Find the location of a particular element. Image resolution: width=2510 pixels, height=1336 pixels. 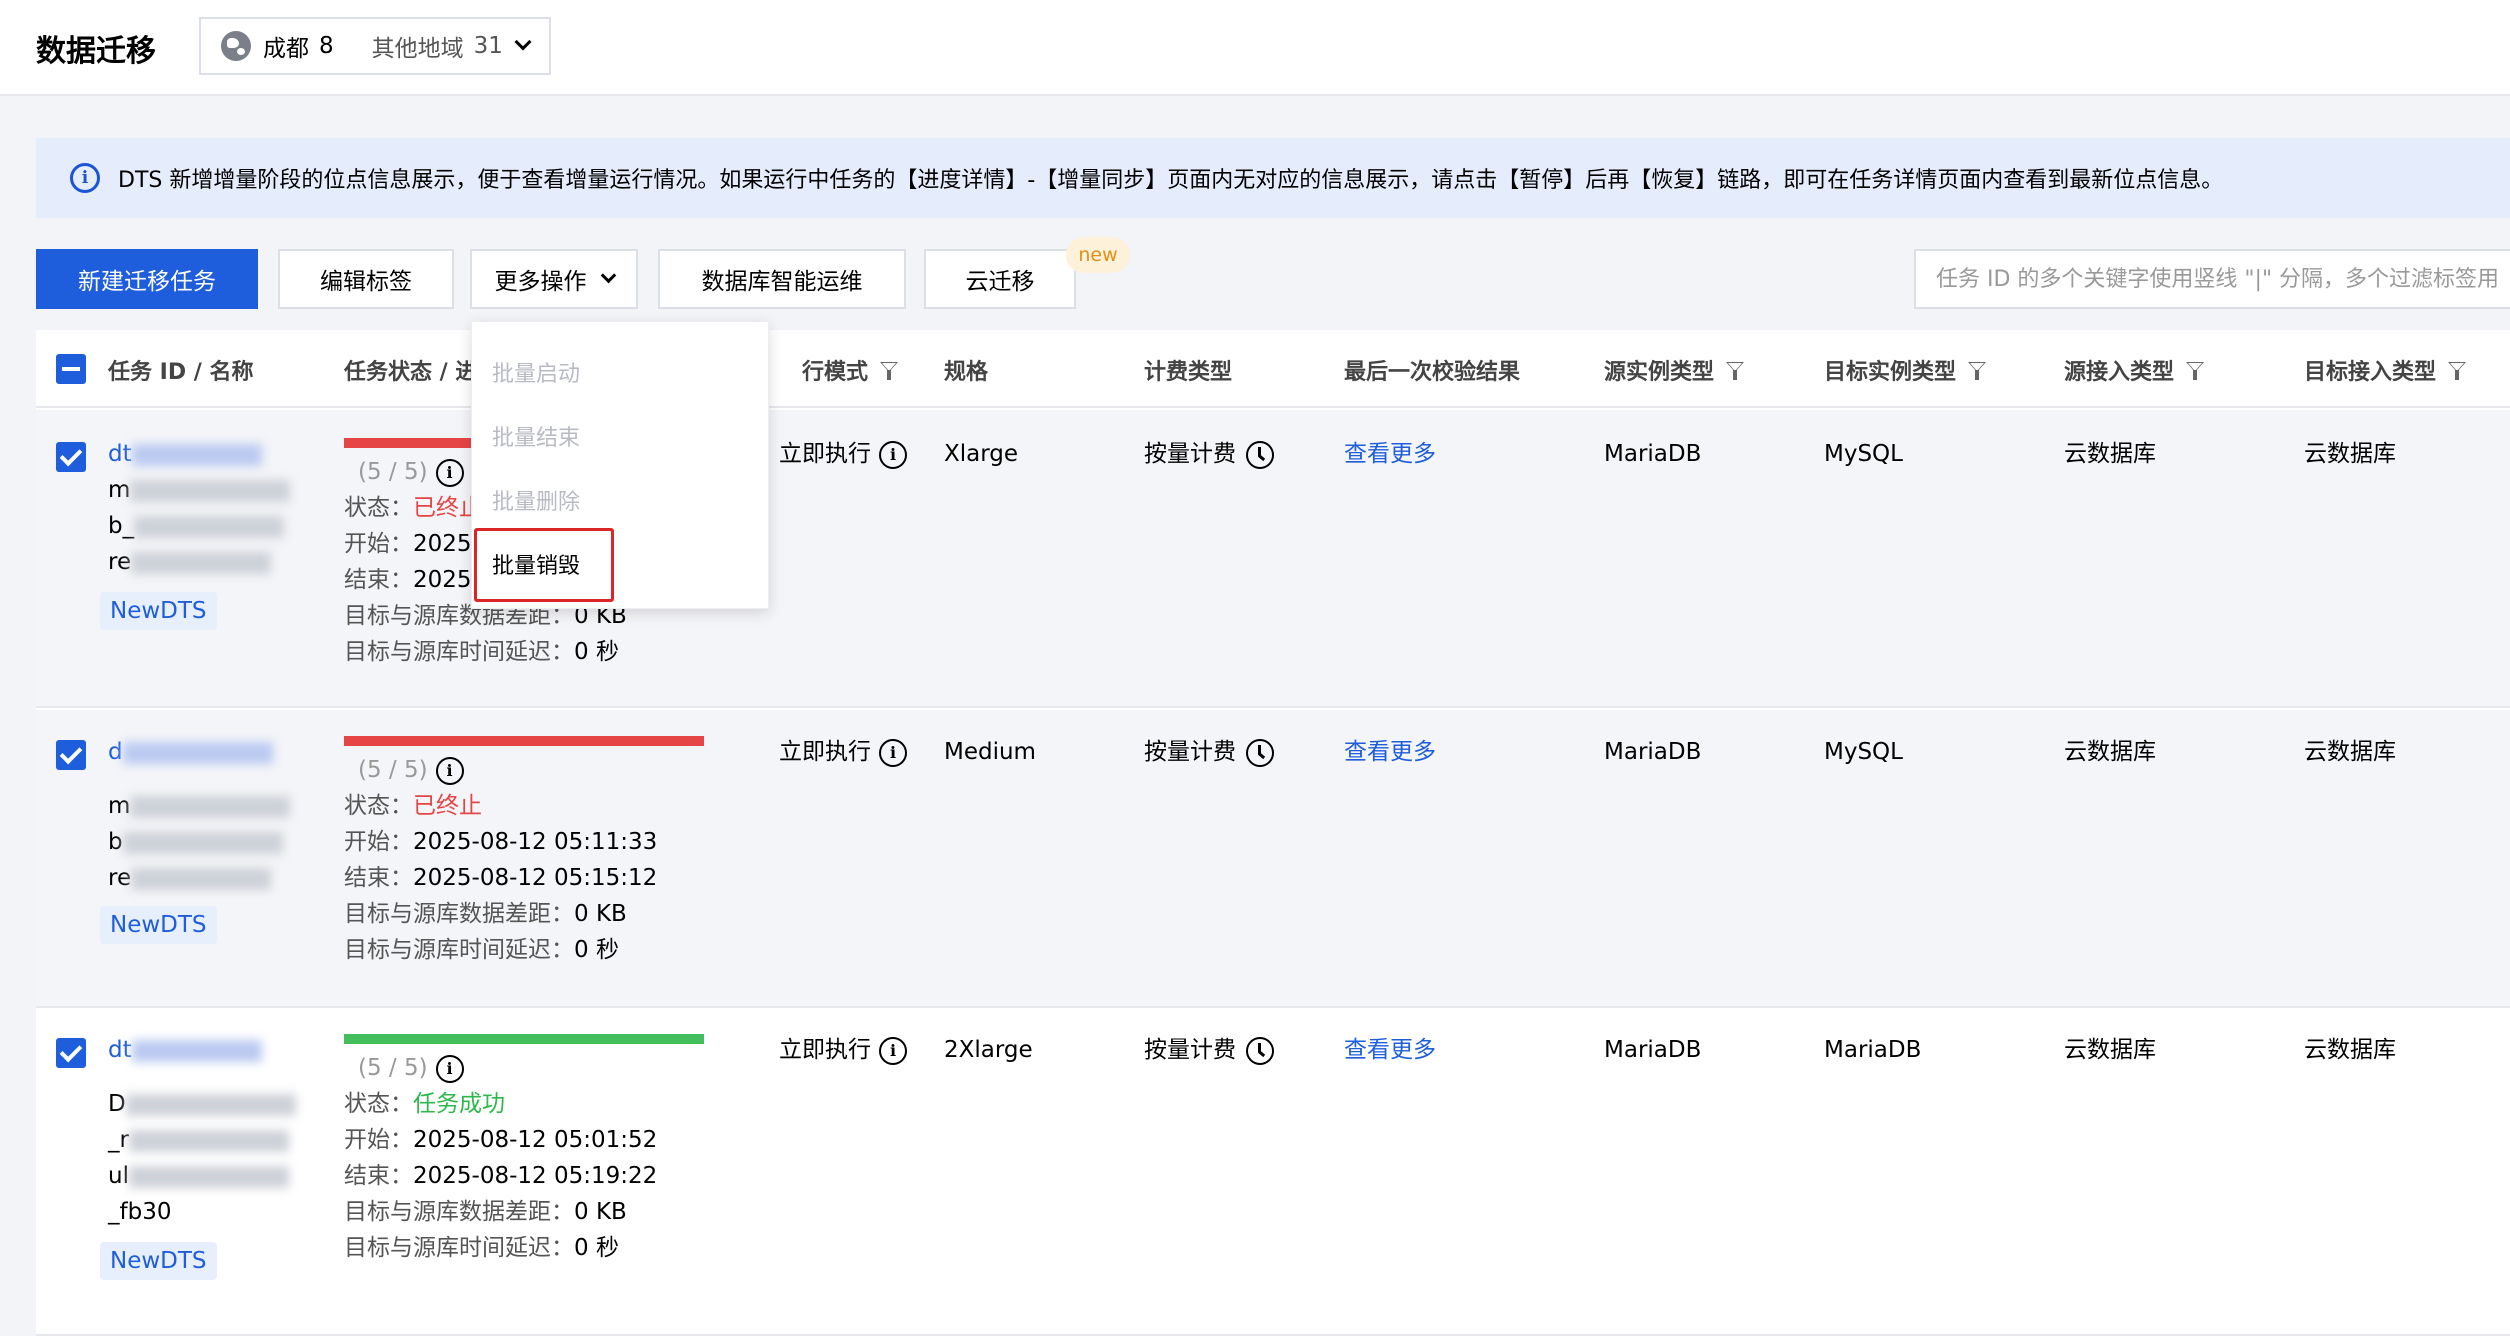

search-input is located at coordinates (2212, 279).